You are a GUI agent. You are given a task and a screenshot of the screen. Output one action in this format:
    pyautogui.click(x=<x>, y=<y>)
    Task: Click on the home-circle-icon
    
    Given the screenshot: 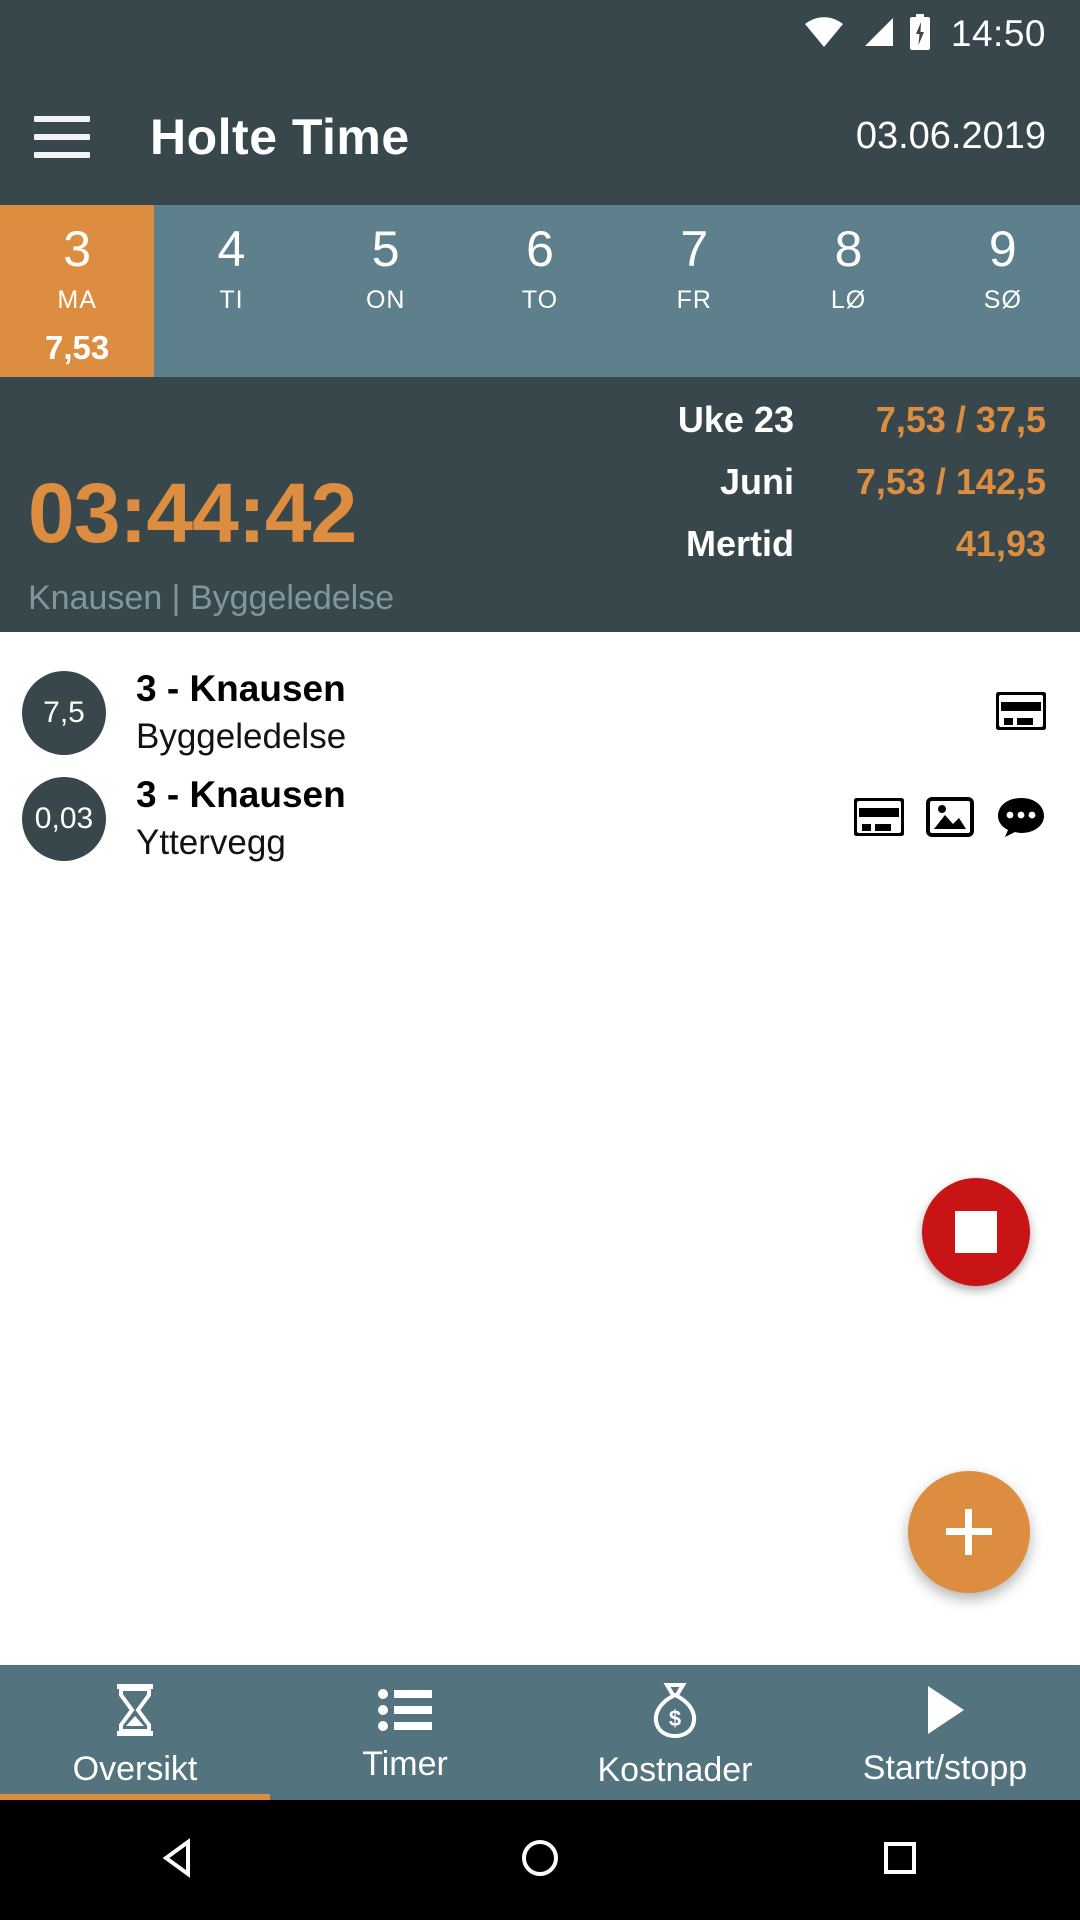 What is the action you would take?
    pyautogui.click(x=540, y=1860)
    